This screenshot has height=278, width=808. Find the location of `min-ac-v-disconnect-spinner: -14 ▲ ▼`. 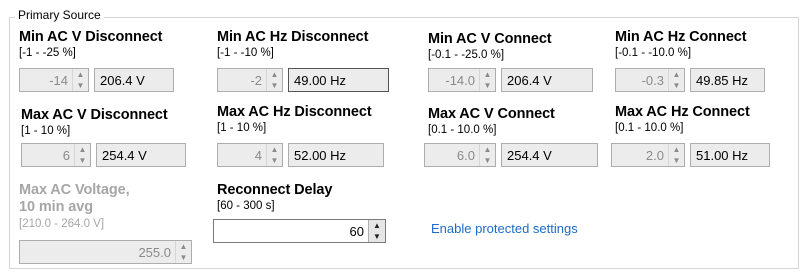

min-ac-v-disconnect-spinner: -14 ▲ ▼ is located at coordinates (54, 80).